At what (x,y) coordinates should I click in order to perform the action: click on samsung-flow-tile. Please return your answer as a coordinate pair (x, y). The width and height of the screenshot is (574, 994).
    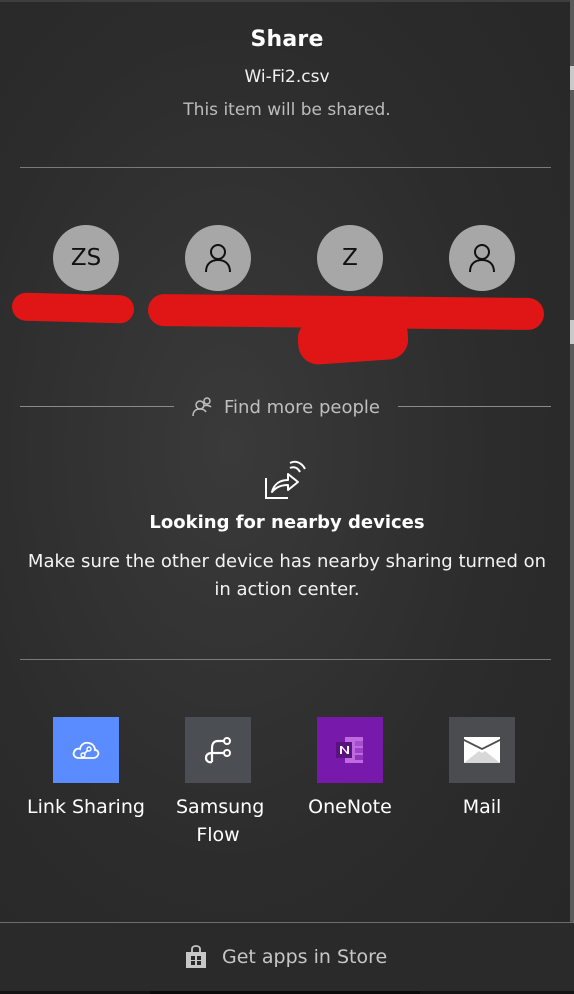
    Looking at the image, I should click on (218, 750).